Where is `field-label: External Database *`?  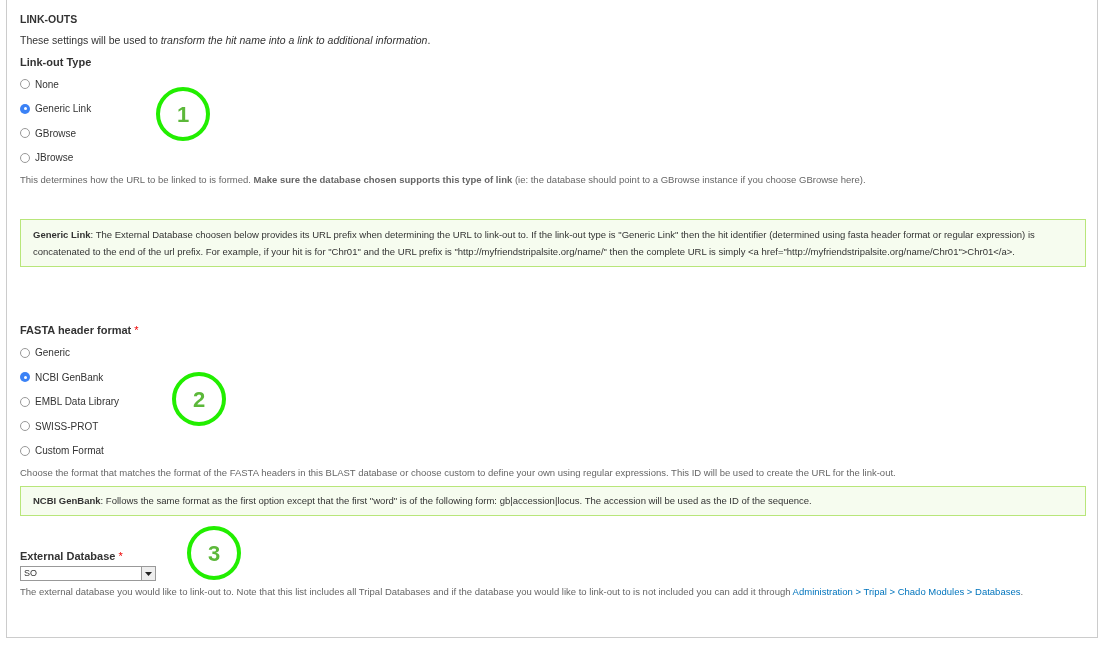
field-label: External Database * is located at coordinates (71, 556).